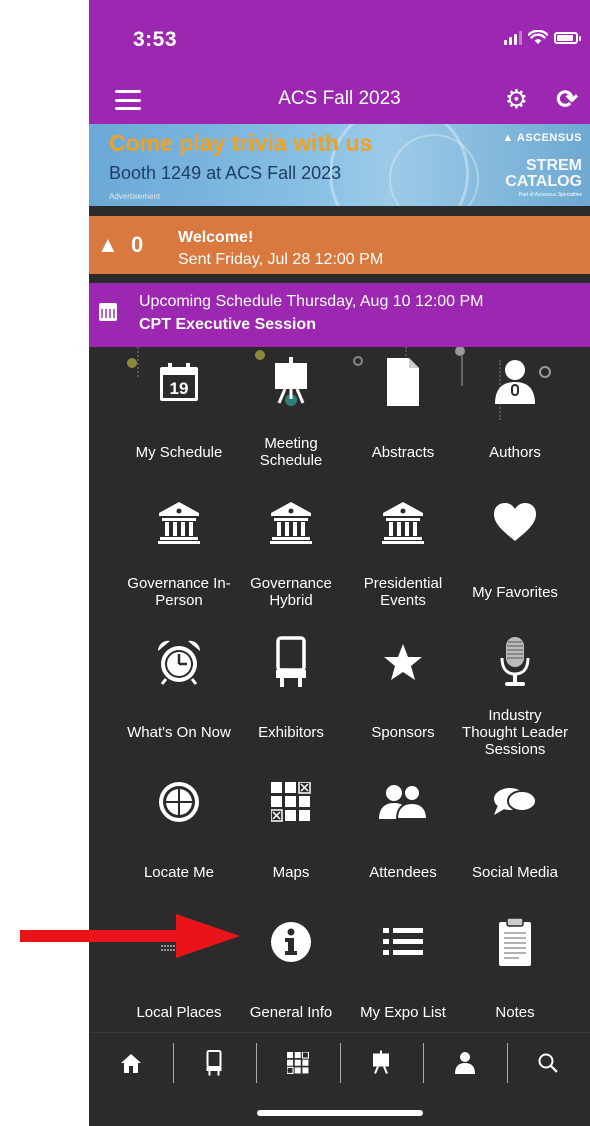 The image size is (590, 1126). I want to click on nav-exhibitors, so click(214, 1063).